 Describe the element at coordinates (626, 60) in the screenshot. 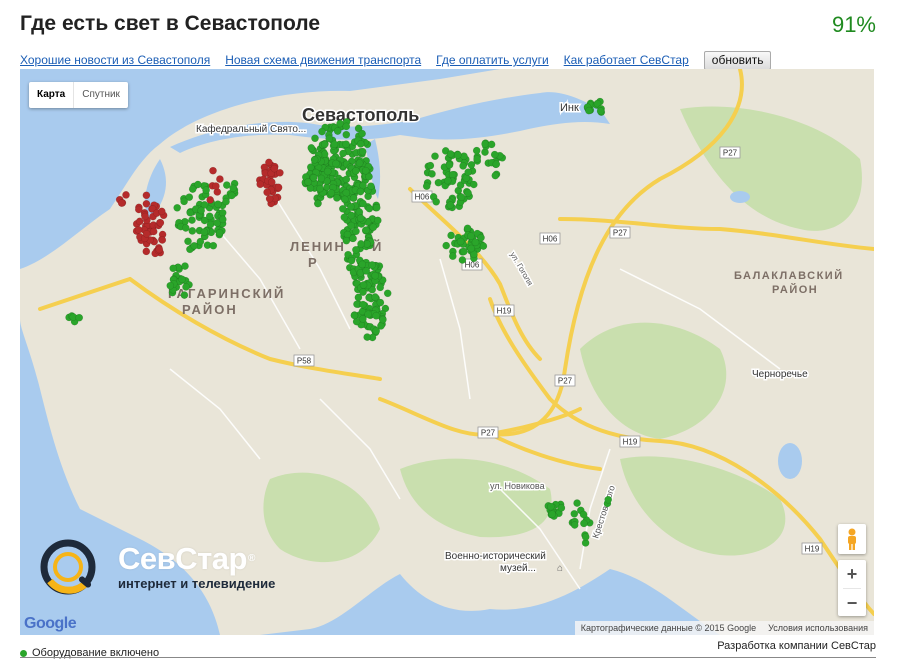

I see `link-how-it-works: Как работает СевСтар` at that location.